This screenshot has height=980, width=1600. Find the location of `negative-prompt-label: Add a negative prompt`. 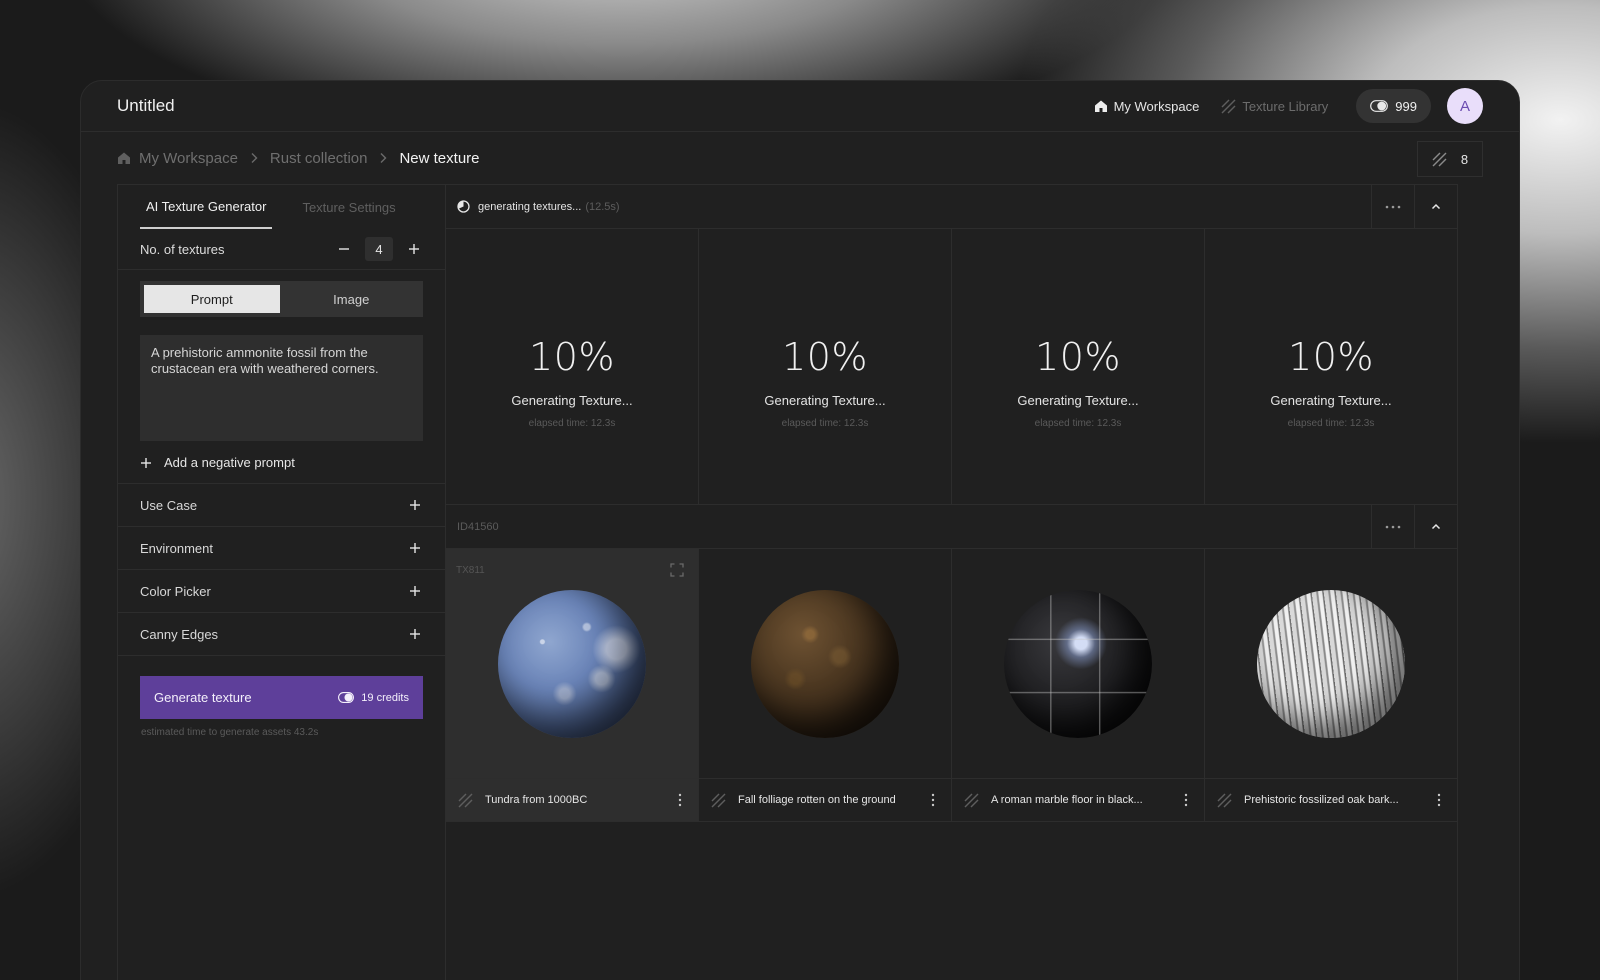

negative-prompt-label: Add a negative prompt is located at coordinates (229, 462).